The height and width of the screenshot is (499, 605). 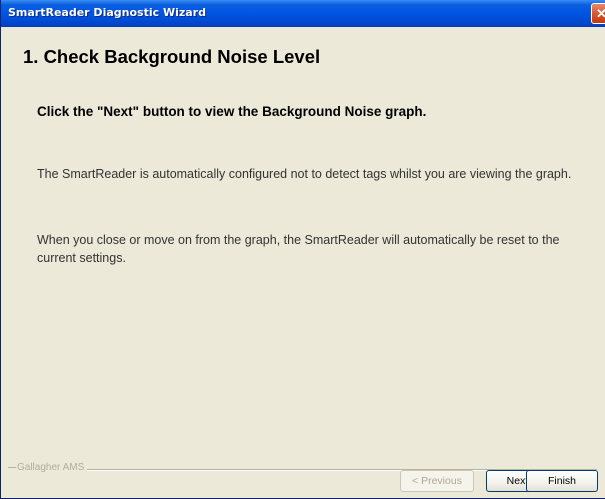 I want to click on close-button: ✕, so click(x=598, y=13).